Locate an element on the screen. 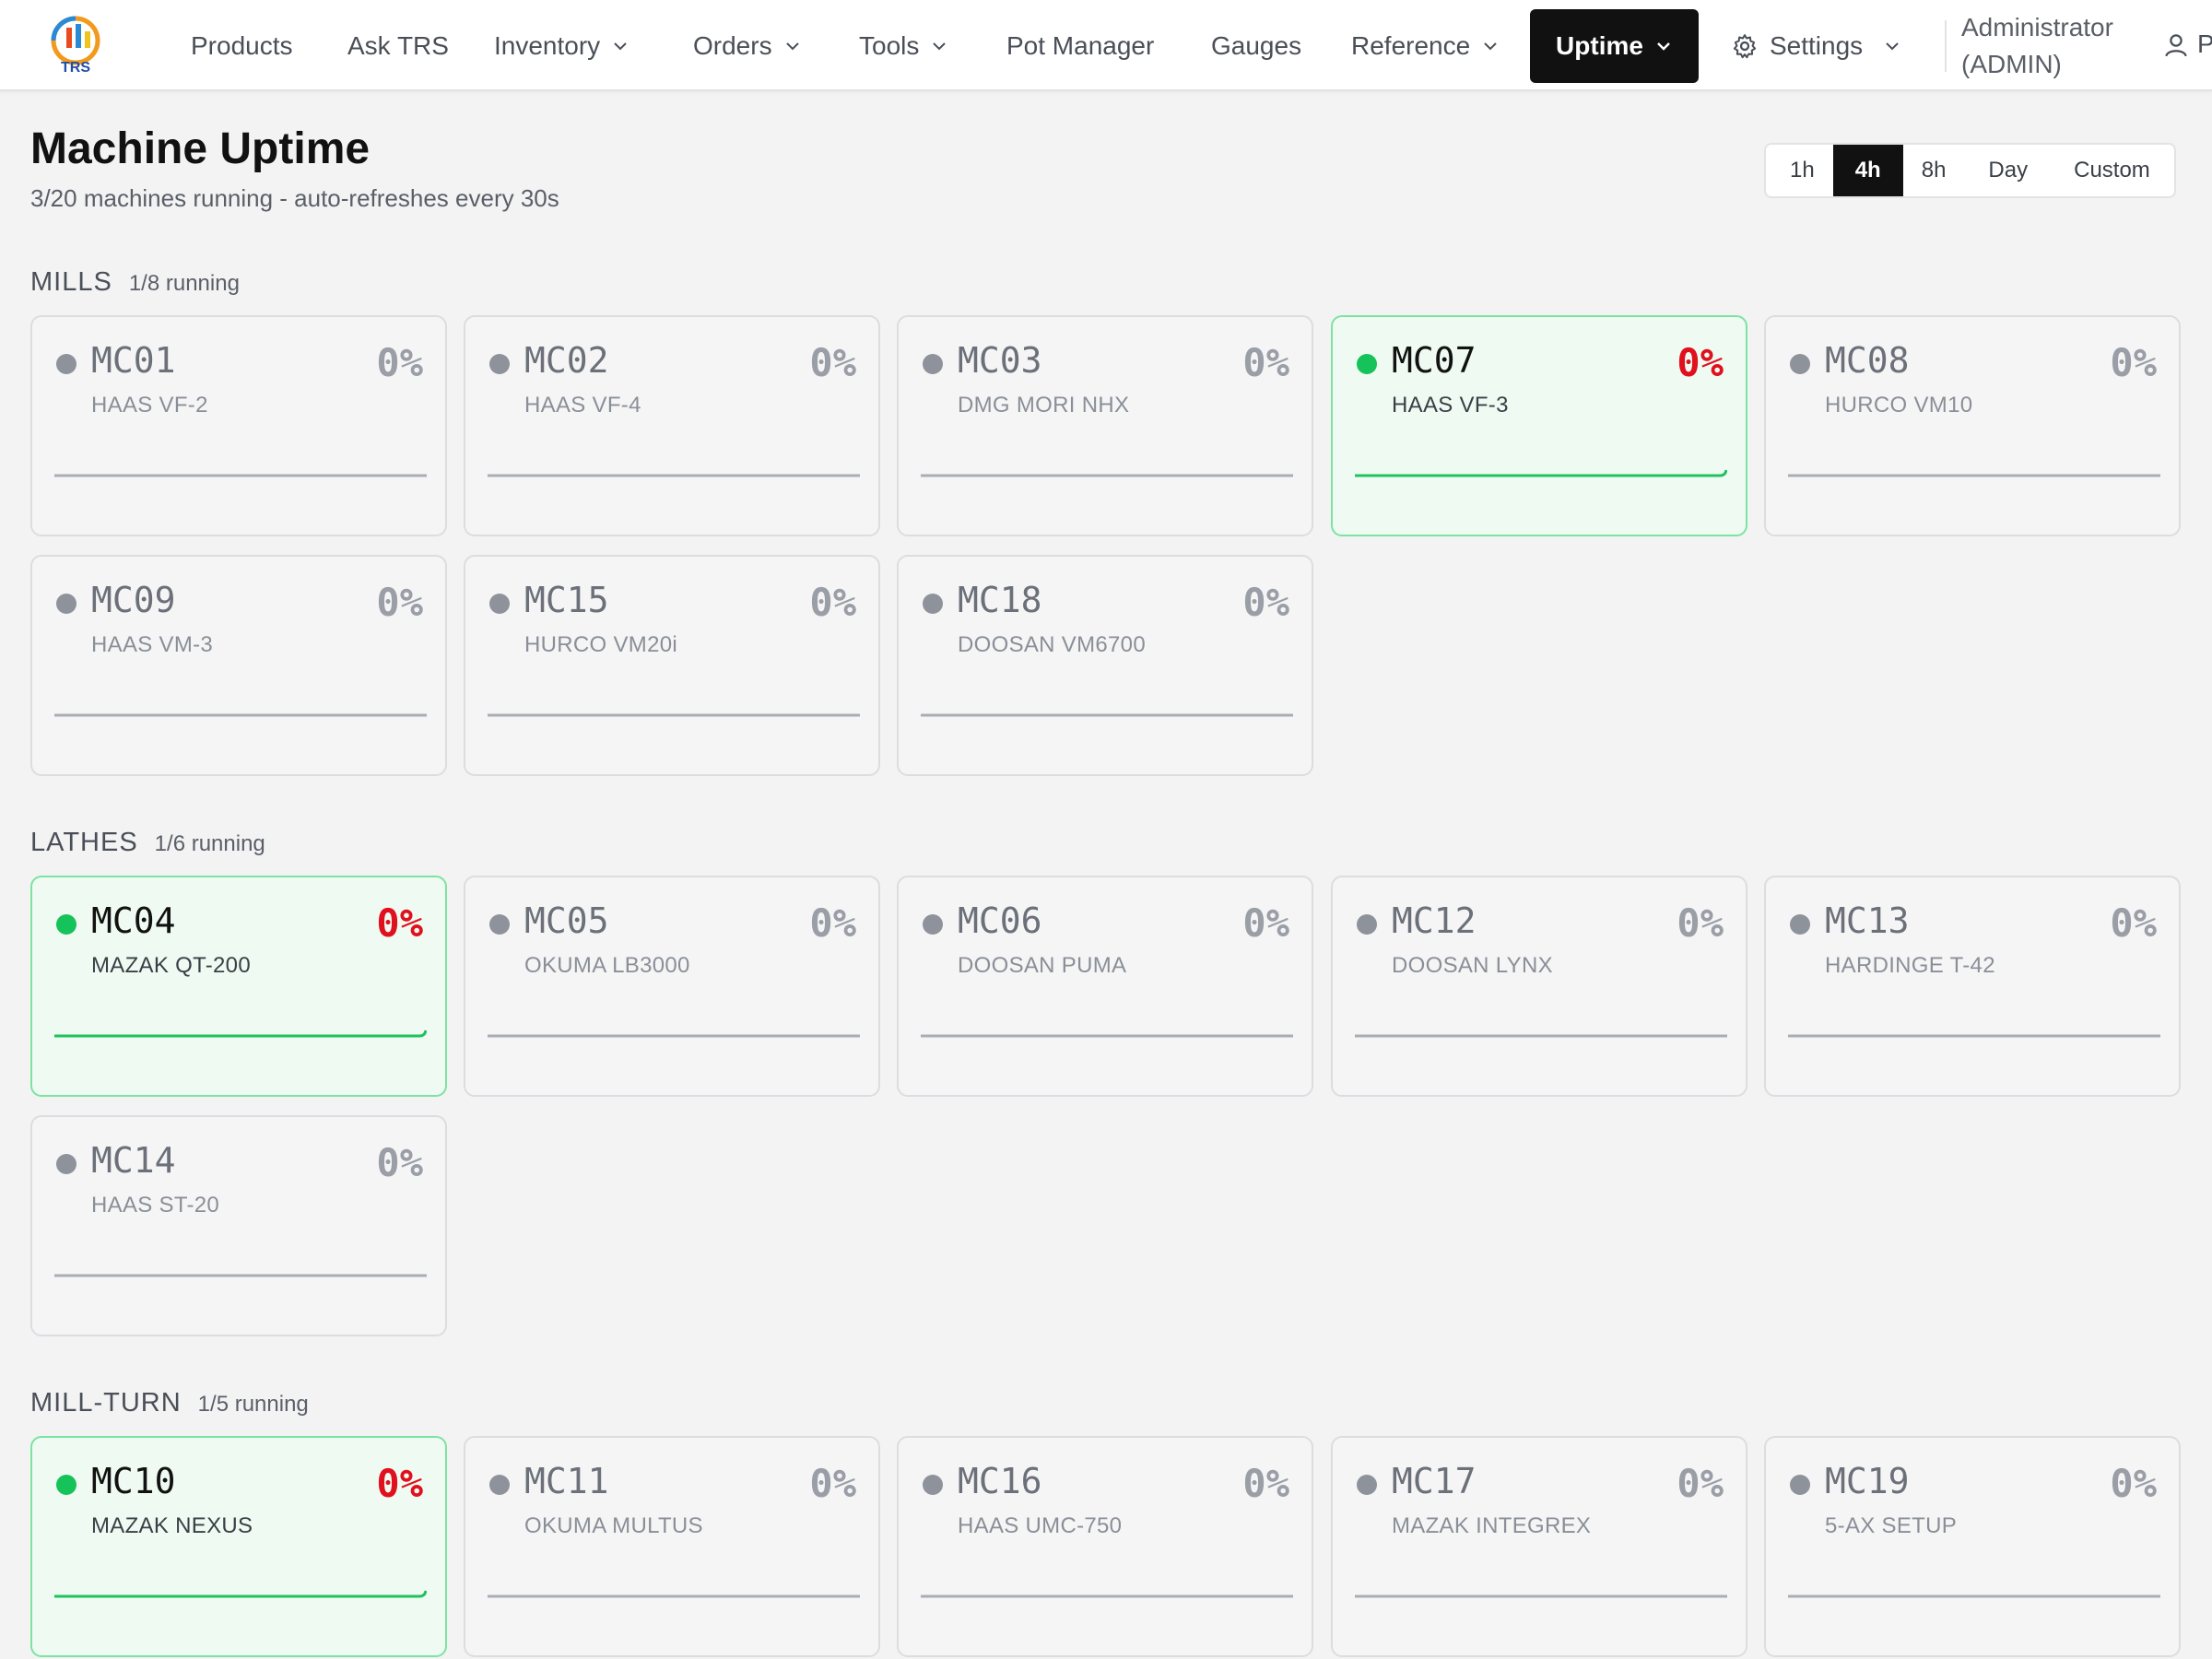  machine-model: MAZAK NEXUS is located at coordinates (172, 1525).